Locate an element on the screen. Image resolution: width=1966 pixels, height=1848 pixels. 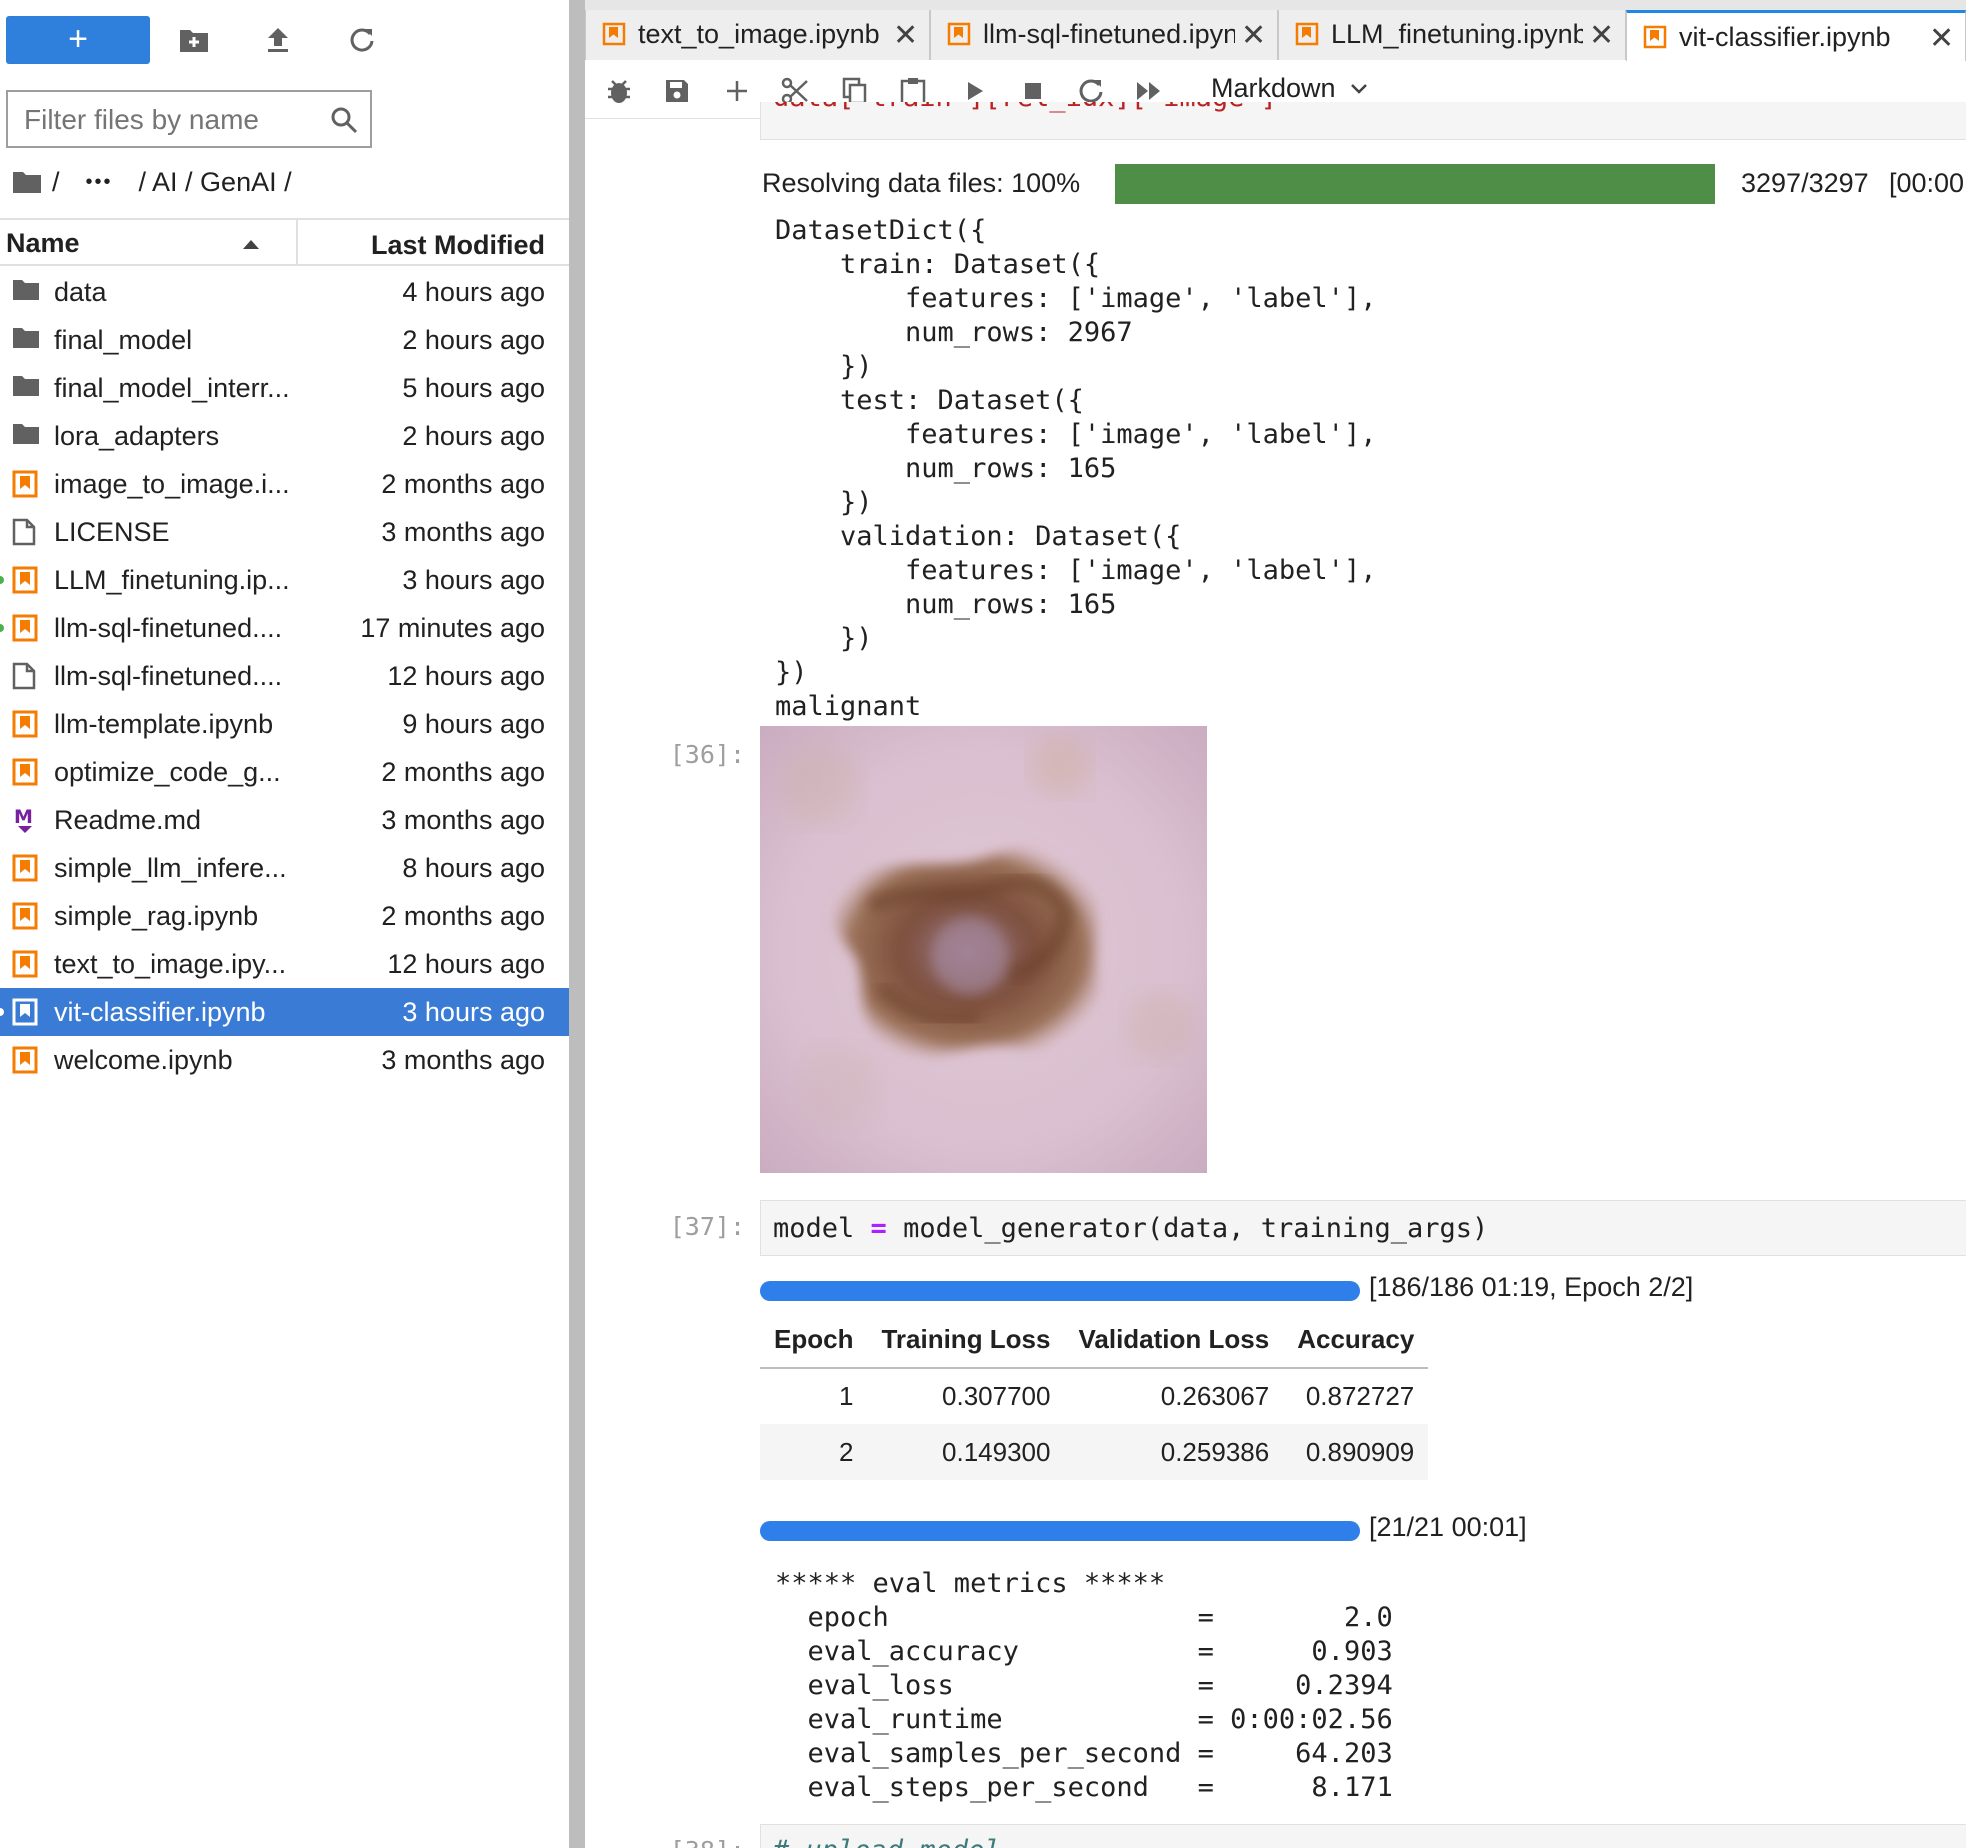
table-cell: 2 is located at coordinates (814, 1452).